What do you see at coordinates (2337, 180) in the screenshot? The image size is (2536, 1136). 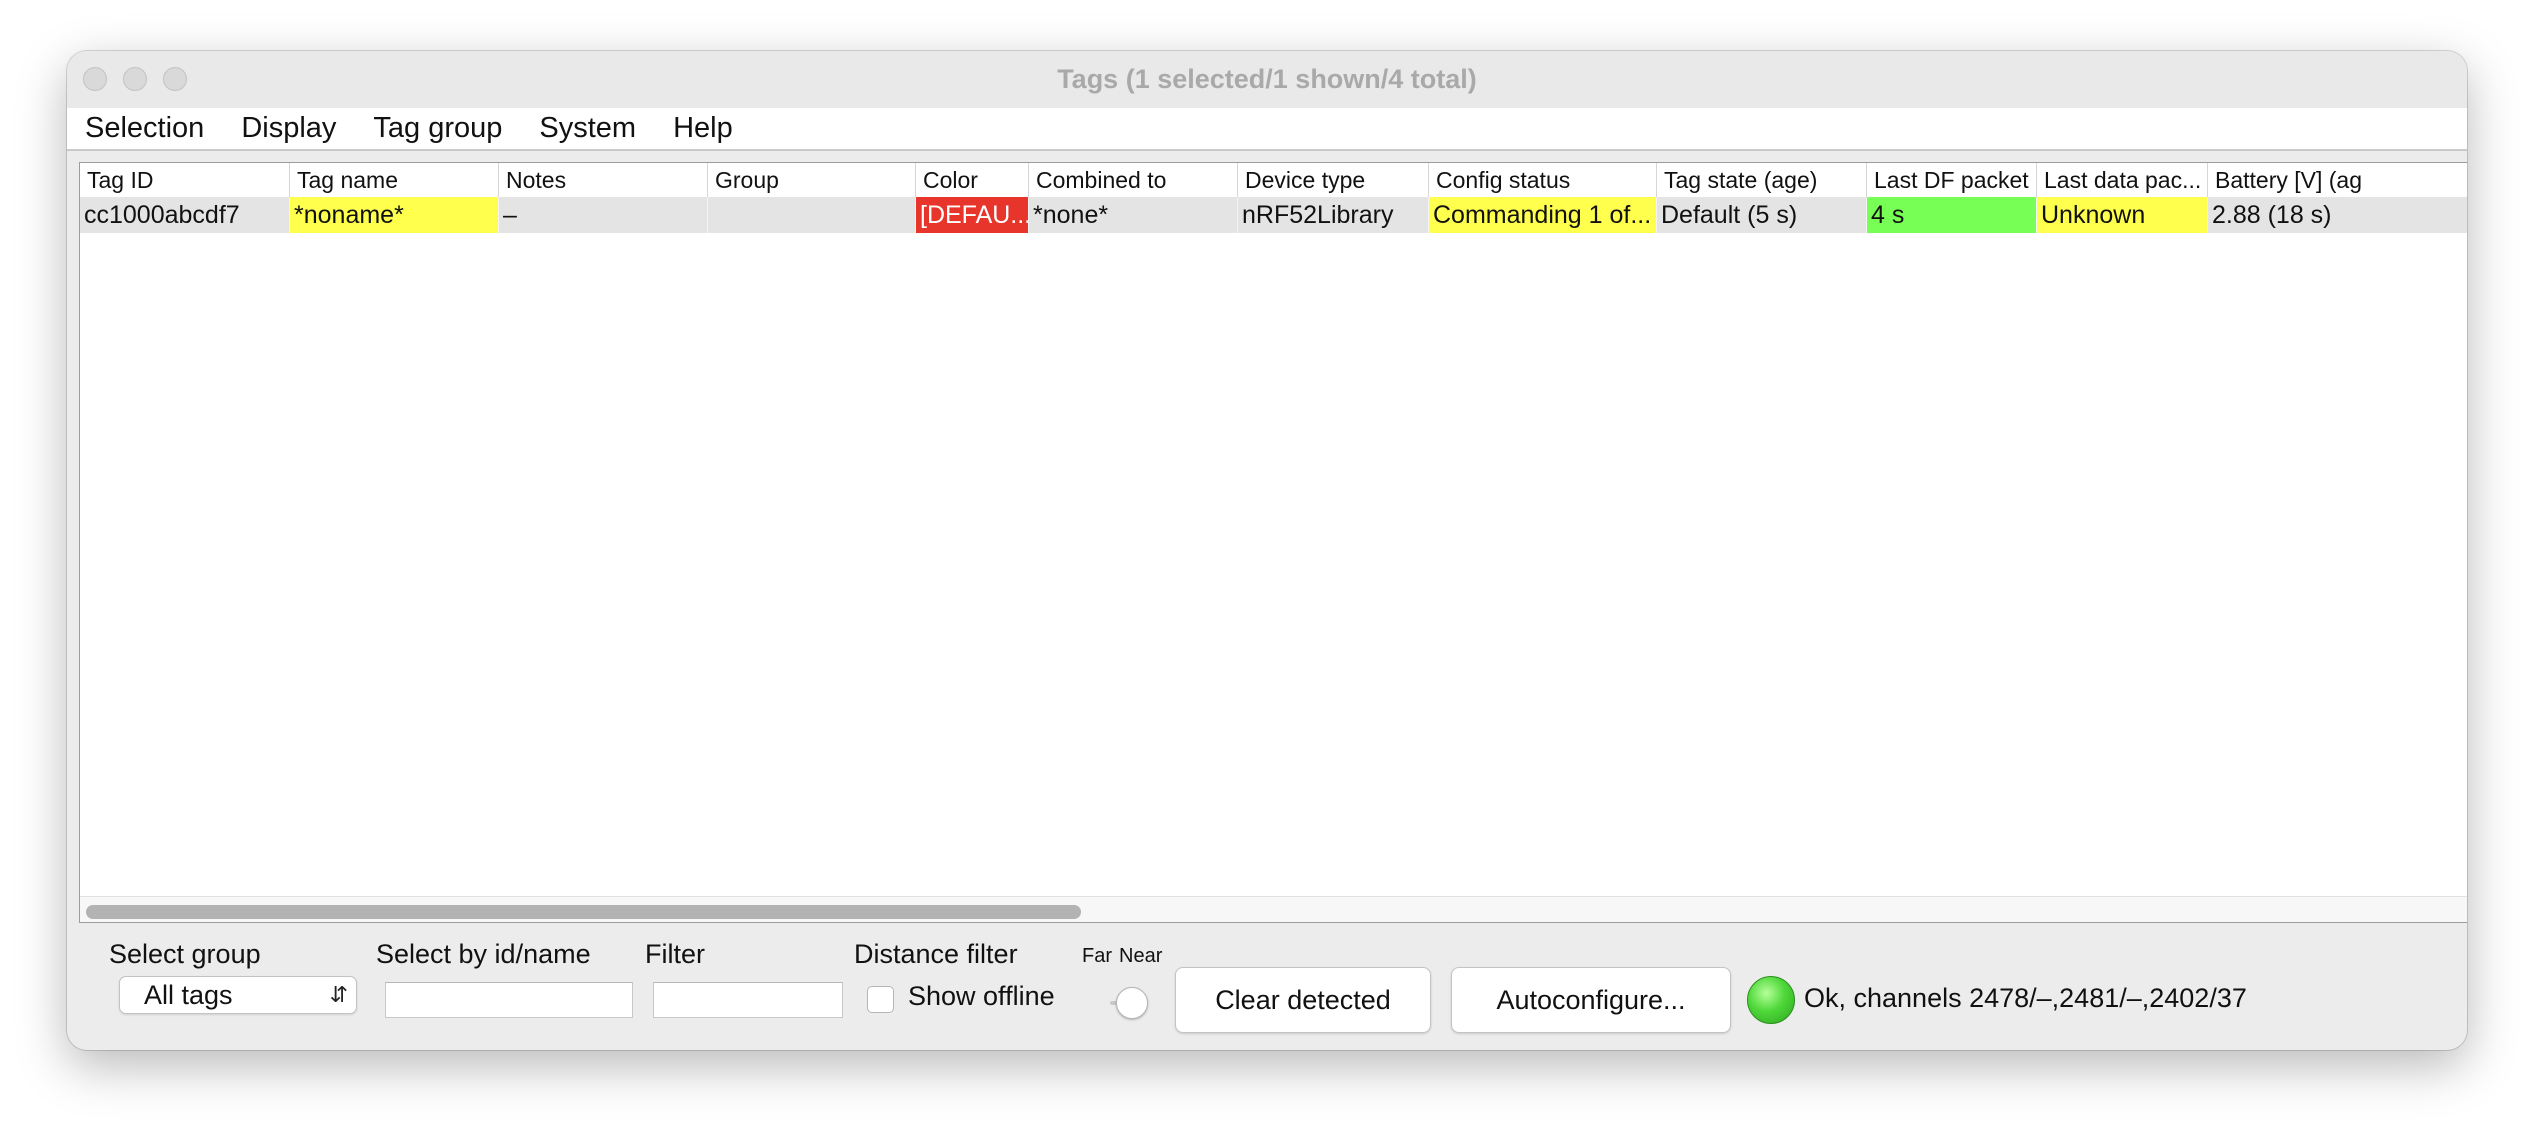 I see `column-header-battery: Battery [V] (ag` at bounding box center [2337, 180].